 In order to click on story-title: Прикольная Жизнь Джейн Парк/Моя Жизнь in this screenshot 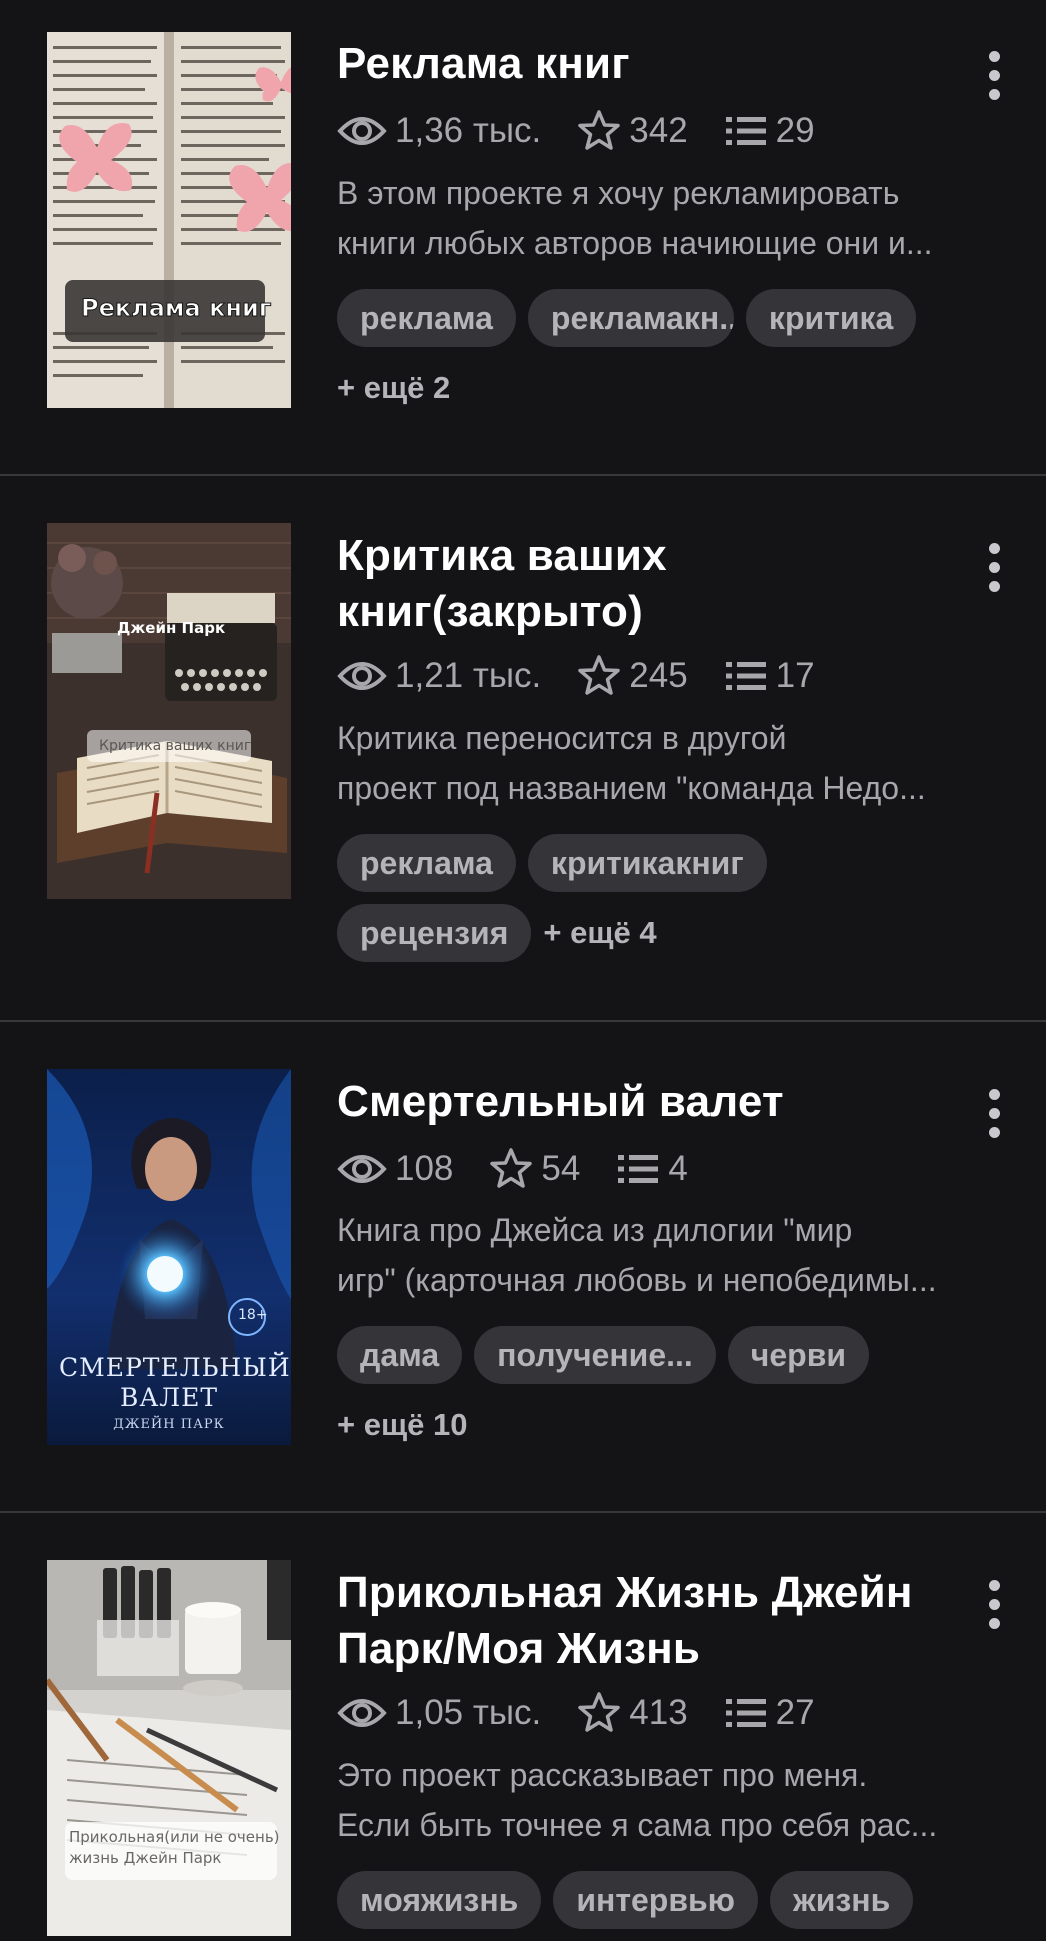, I will do `click(637, 1621)`.